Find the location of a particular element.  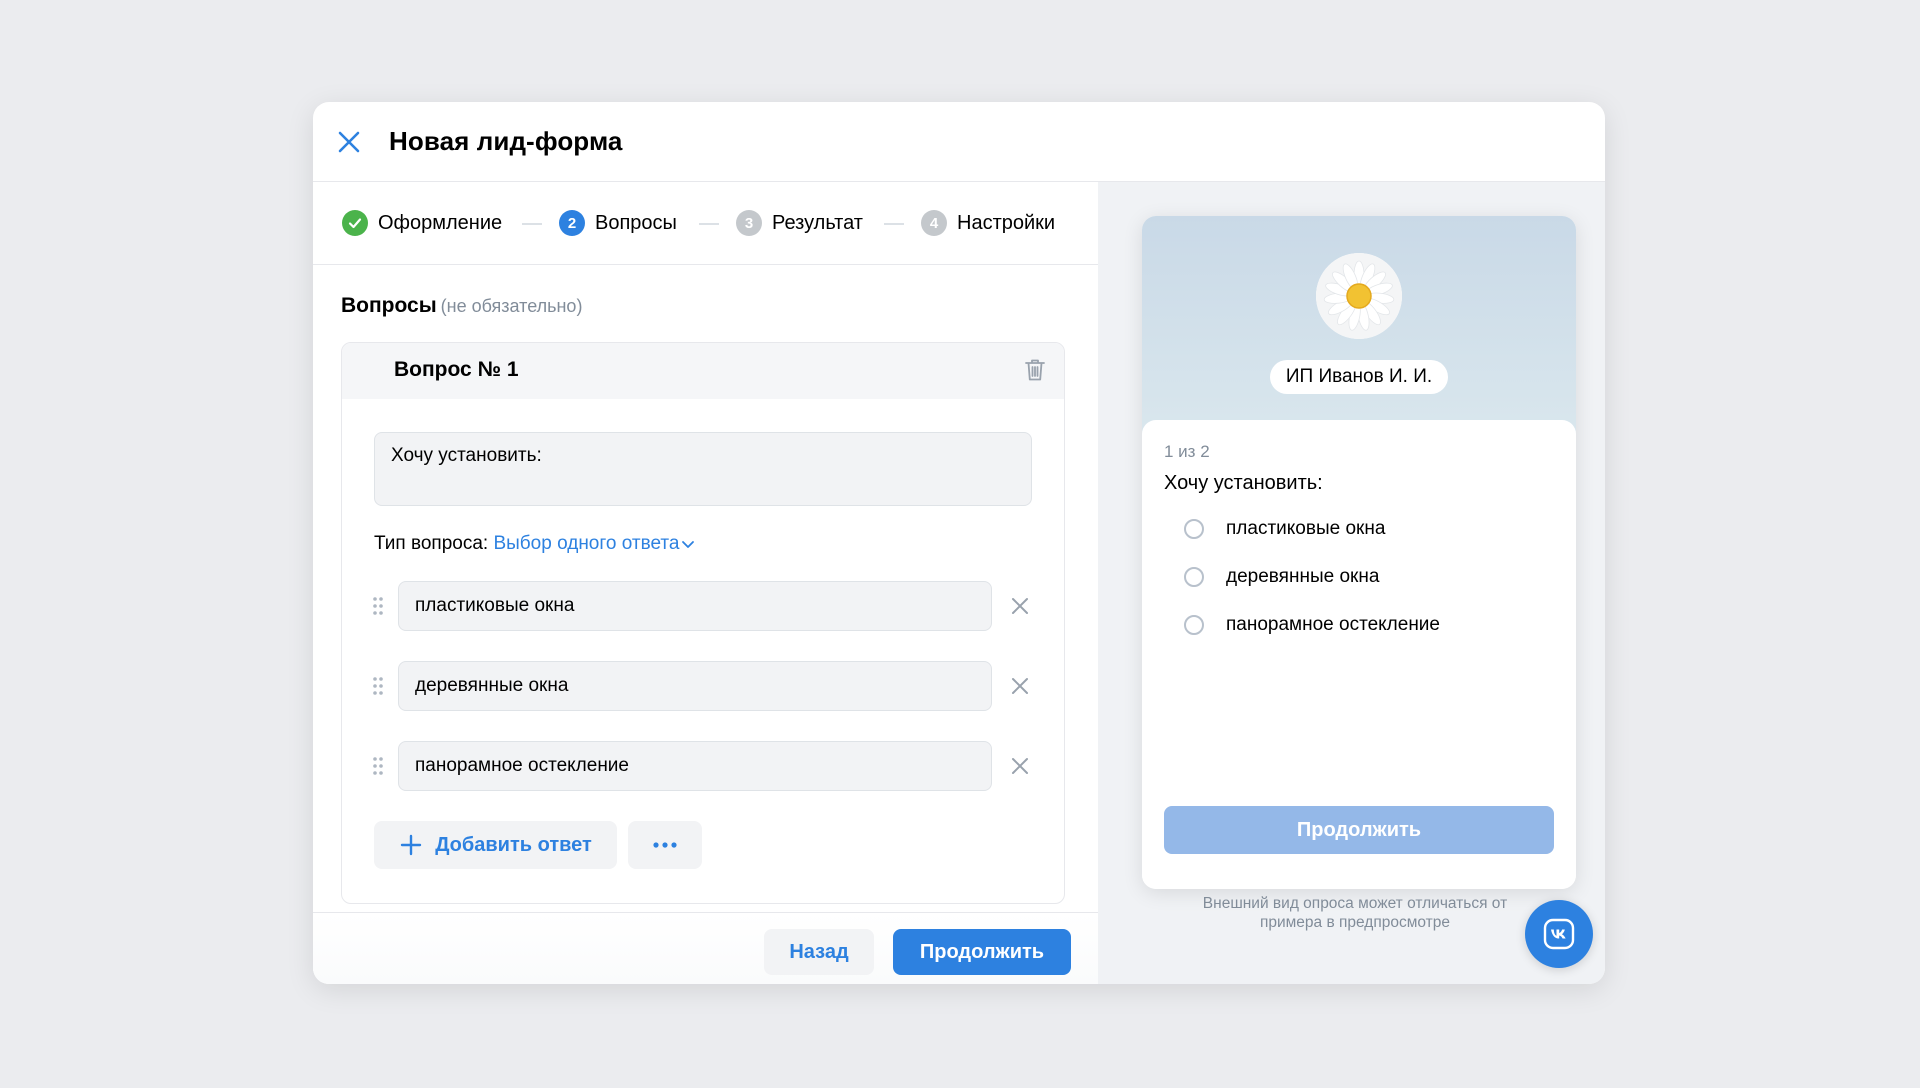

more-button is located at coordinates (665, 845).